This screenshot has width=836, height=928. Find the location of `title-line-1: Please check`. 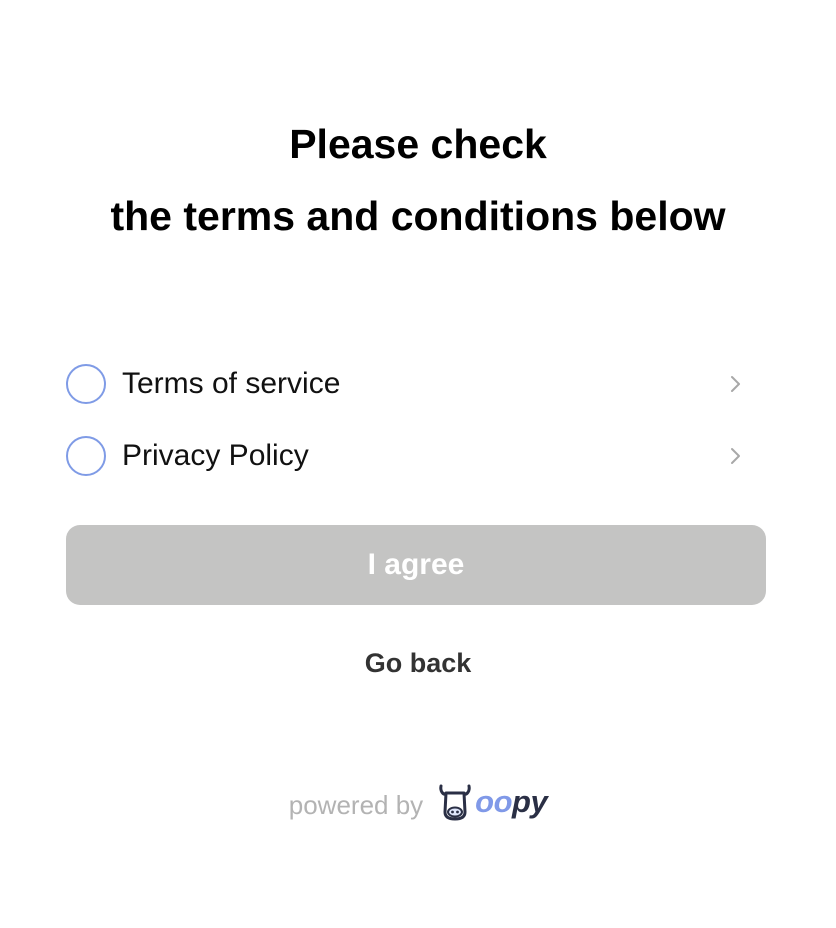

title-line-1: Please check is located at coordinates (418, 144).